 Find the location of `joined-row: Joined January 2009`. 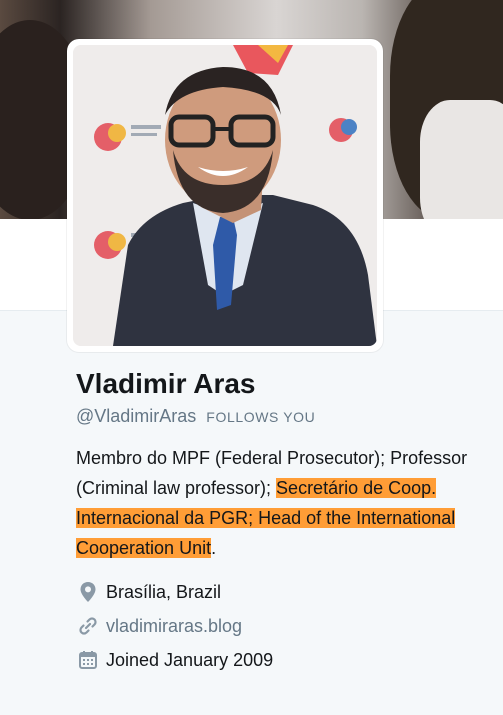

joined-row: Joined January 2009 is located at coordinates (286, 660).